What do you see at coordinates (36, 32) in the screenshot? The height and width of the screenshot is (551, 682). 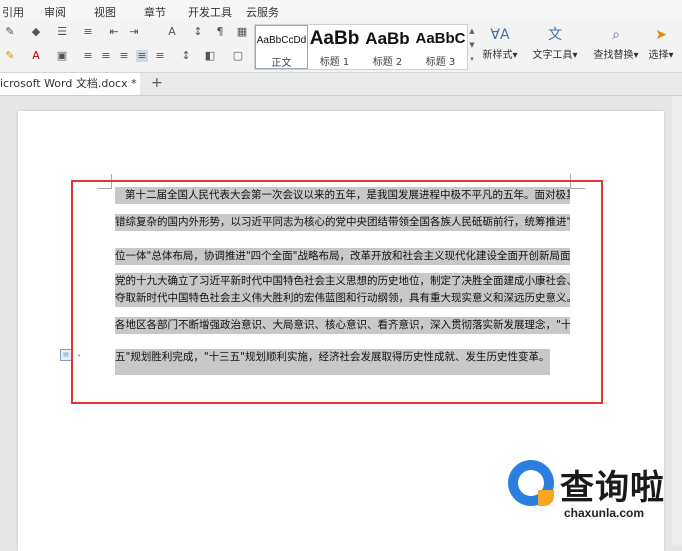 I see `highlight-icon: ◆` at bounding box center [36, 32].